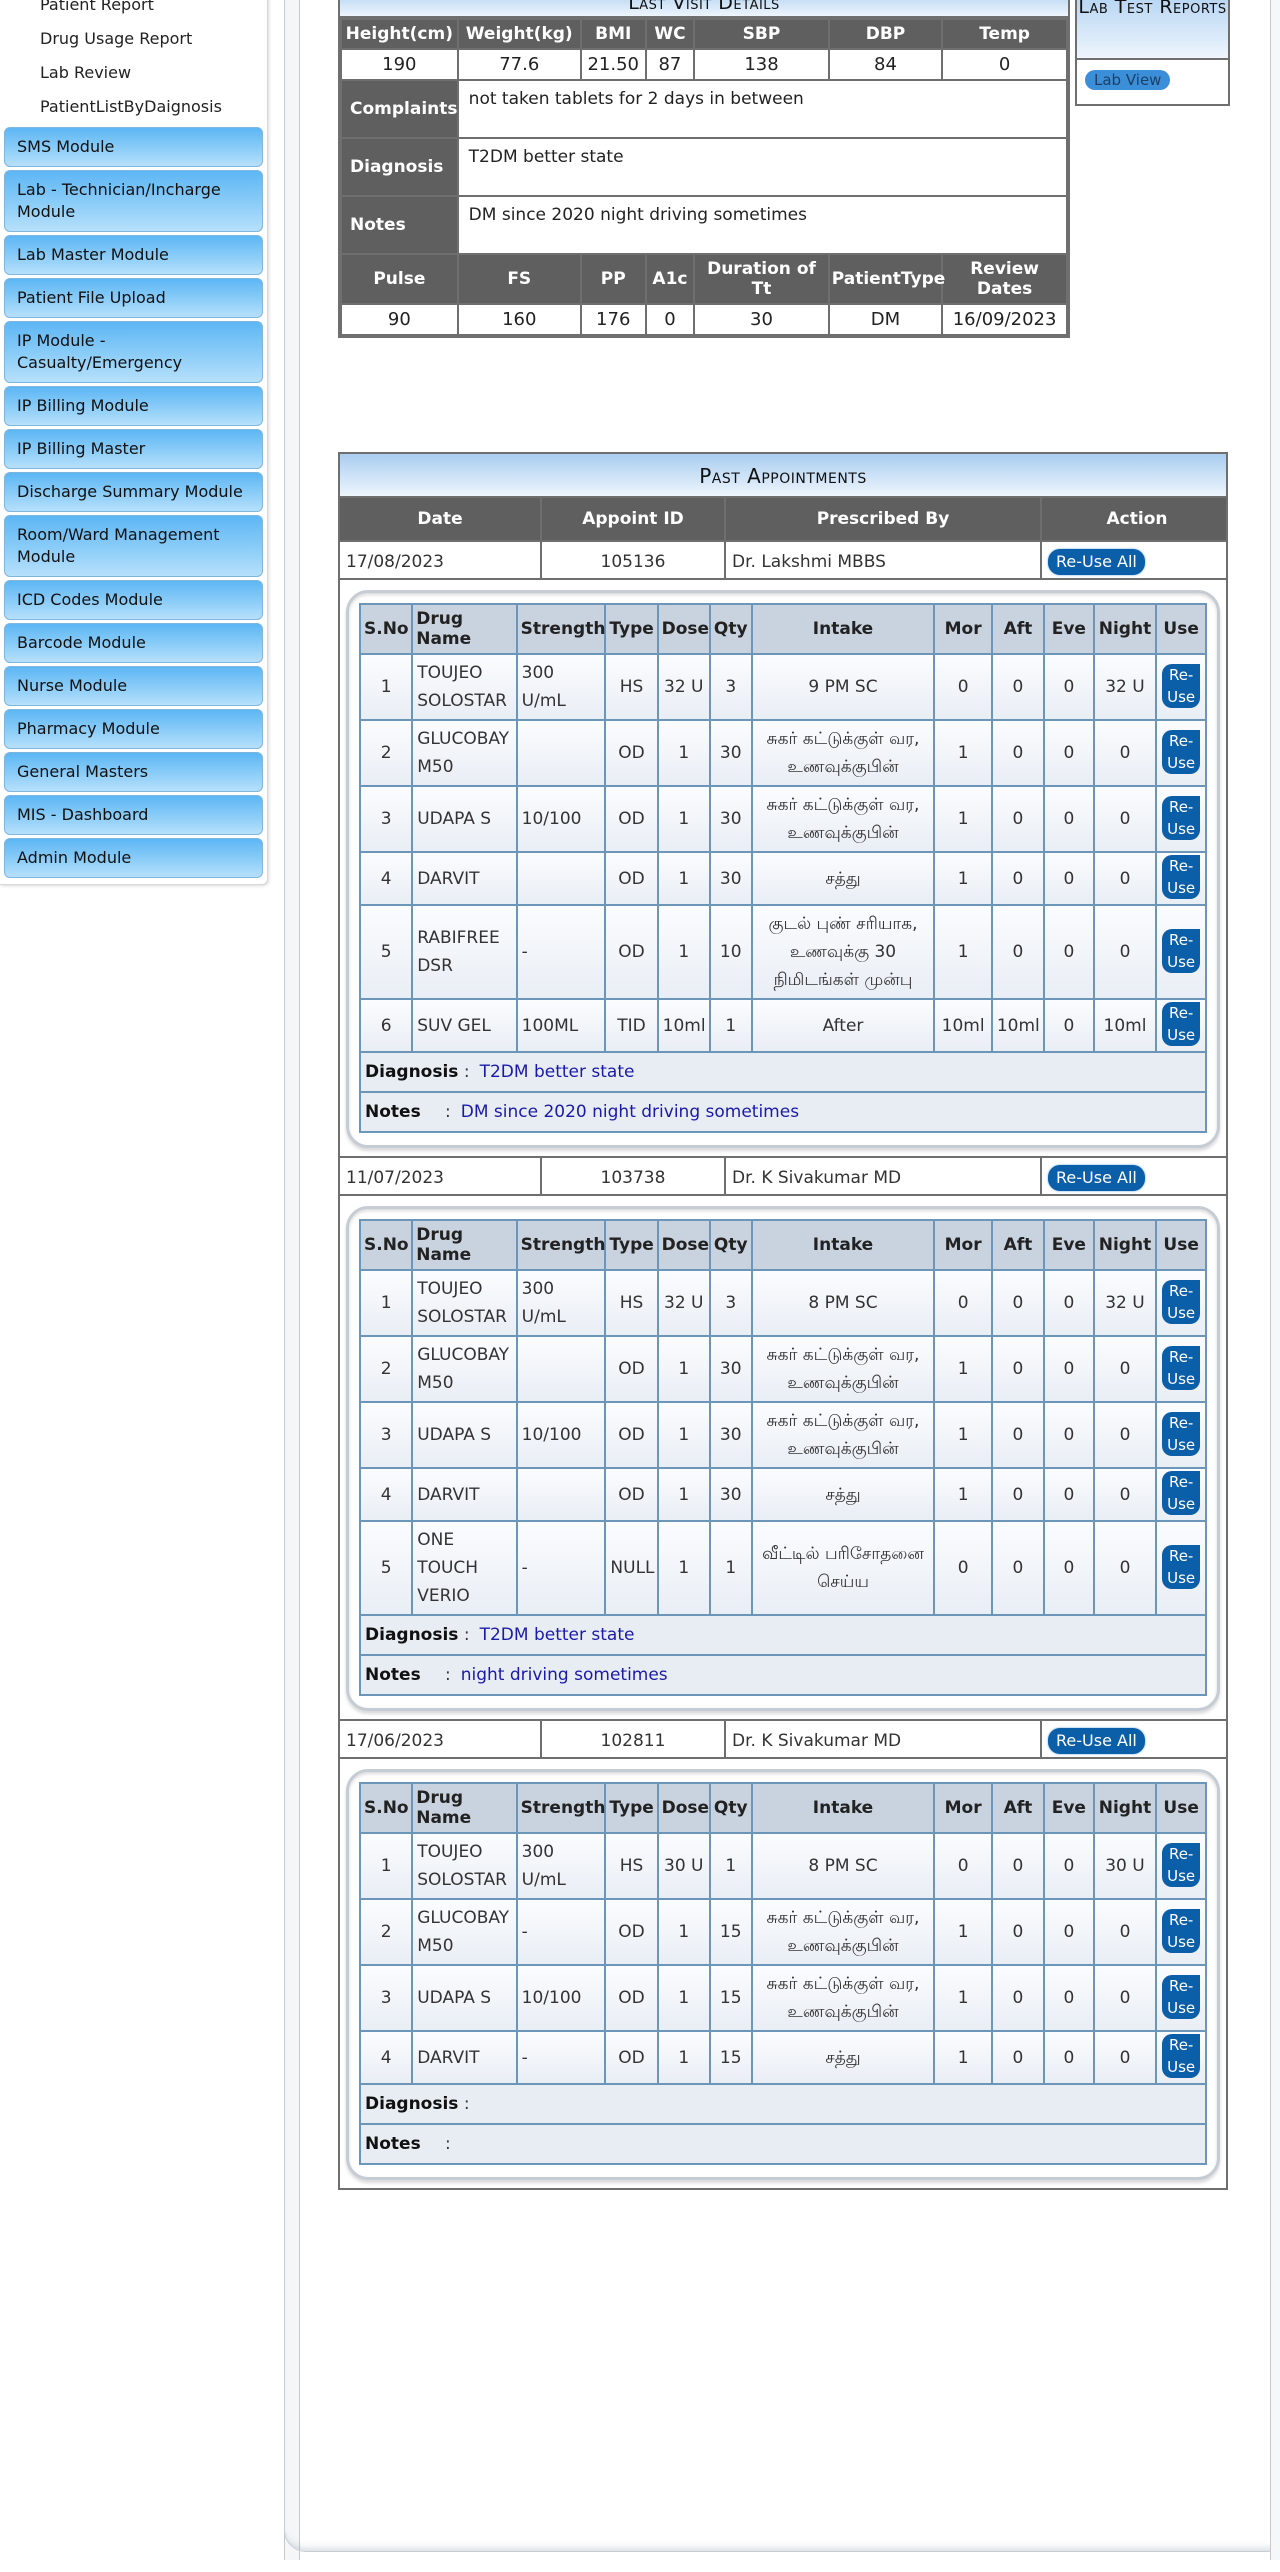 The height and width of the screenshot is (2572, 1280). Describe the element at coordinates (561, 1998) in the screenshot. I see `rx-cell-strength: 10/100` at that location.